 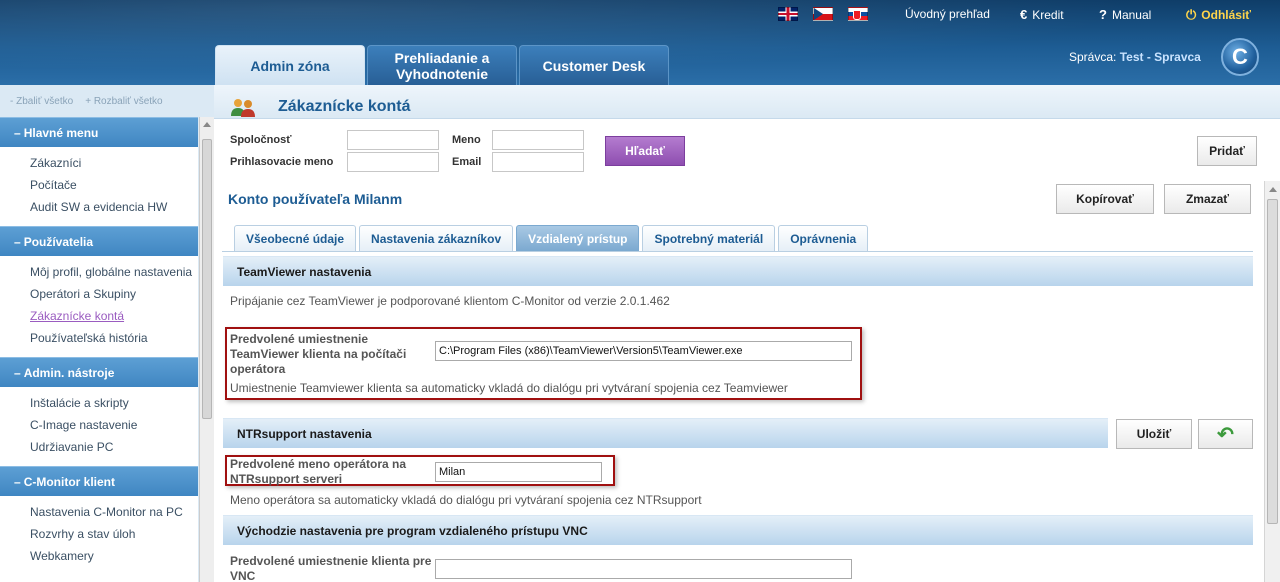 What do you see at coordinates (41, 101) in the screenshot?
I see `collapse-all-link: - Zbaliť všetko` at bounding box center [41, 101].